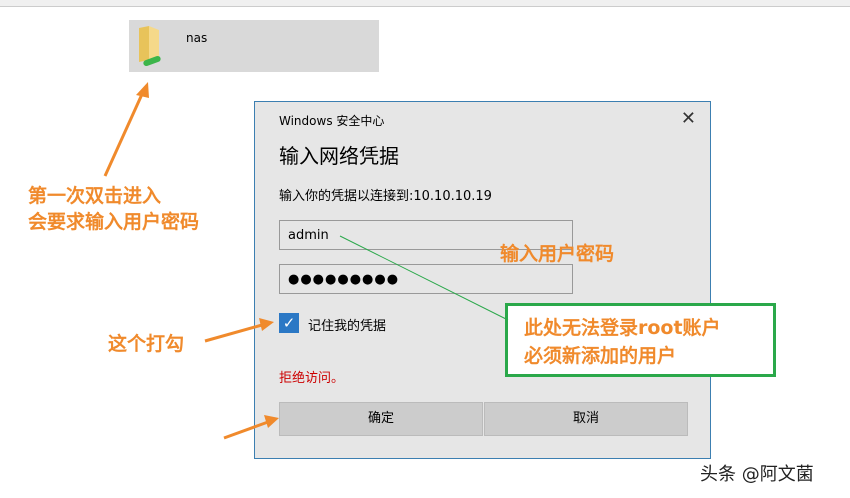  I want to click on watermark: 头条 @阿文菌, so click(757, 474).